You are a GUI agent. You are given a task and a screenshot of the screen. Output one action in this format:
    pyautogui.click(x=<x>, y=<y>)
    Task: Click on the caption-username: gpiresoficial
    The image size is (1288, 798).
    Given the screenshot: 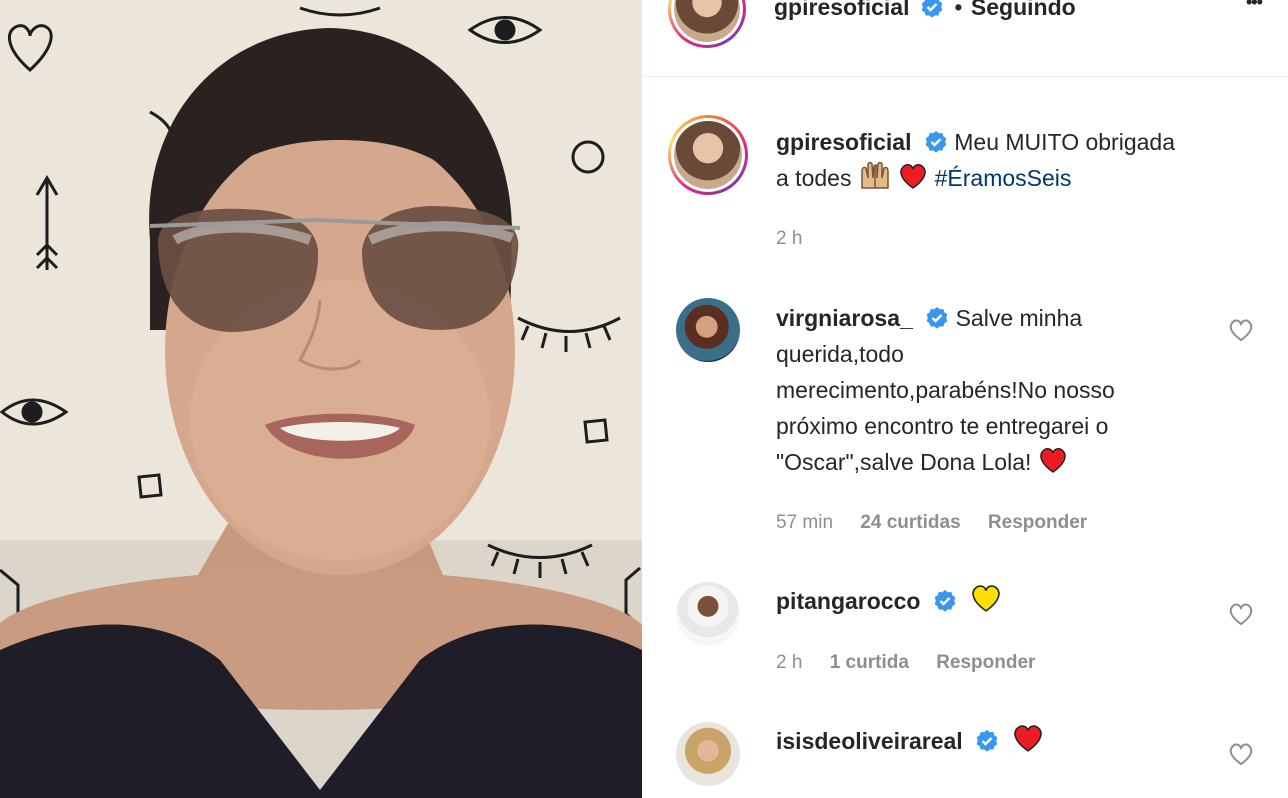 What is the action you would take?
    pyautogui.click(x=843, y=142)
    